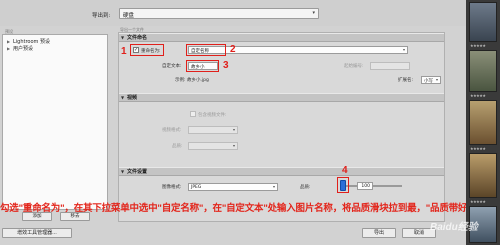 This screenshot has width=500, height=245. Describe the element at coordinates (172, 66) in the screenshot. I see `custom-text-label: 自定文本:` at that location.